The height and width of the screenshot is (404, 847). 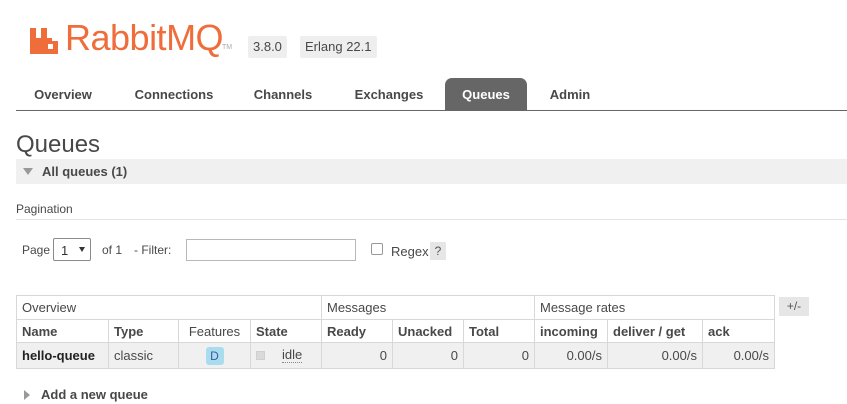 I want to click on regex-checkbox, so click(x=377, y=249).